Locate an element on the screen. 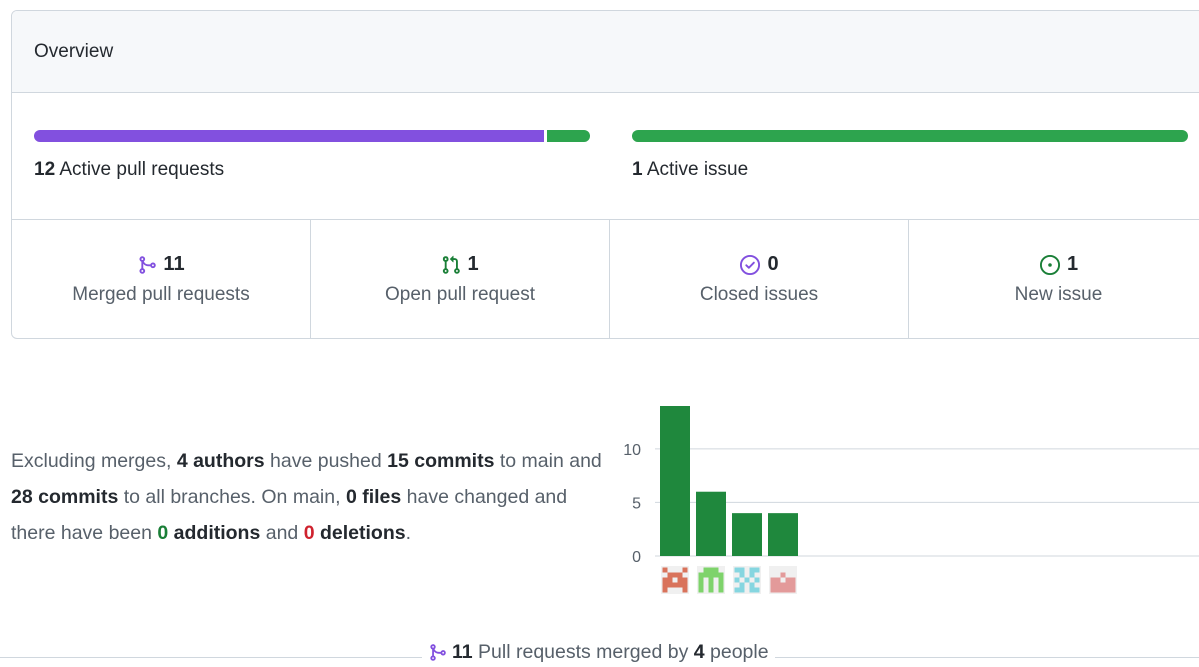 Image resolution: width=1199 pixels, height=667 pixels. new-issue-stat: 1 New issue is located at coordinates (1054, 279).